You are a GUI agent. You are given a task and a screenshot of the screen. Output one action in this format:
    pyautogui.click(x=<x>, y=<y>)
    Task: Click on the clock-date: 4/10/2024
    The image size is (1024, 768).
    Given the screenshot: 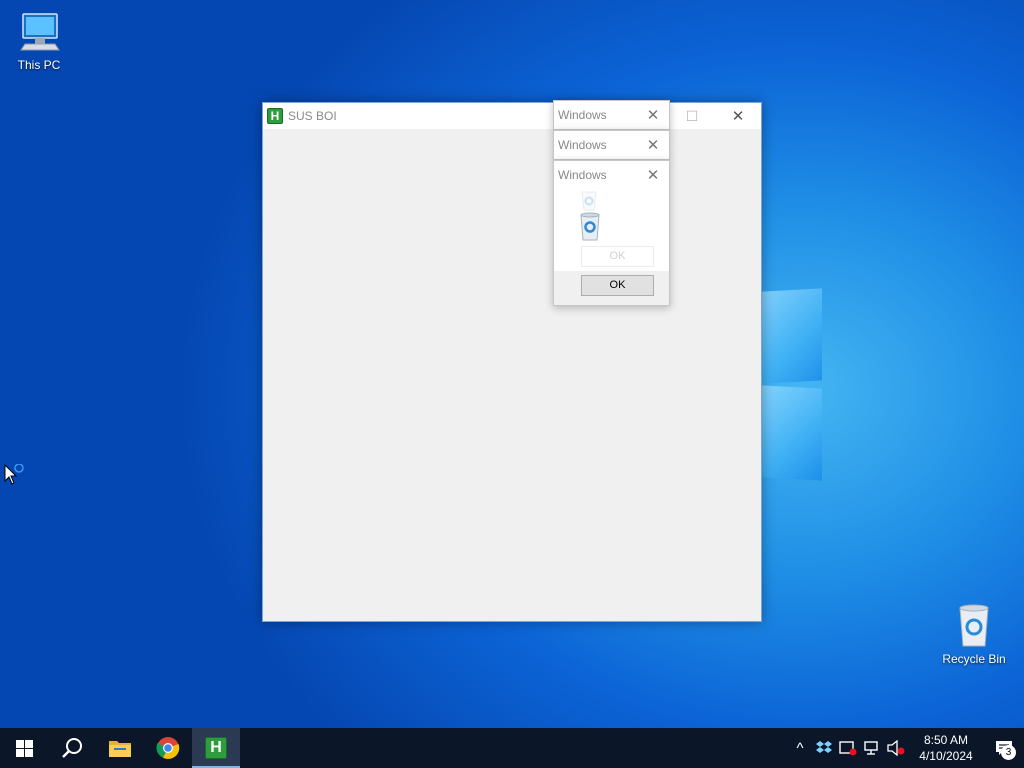 What is the action you would take?
    pyautogui.click(x=946, y=756)
    